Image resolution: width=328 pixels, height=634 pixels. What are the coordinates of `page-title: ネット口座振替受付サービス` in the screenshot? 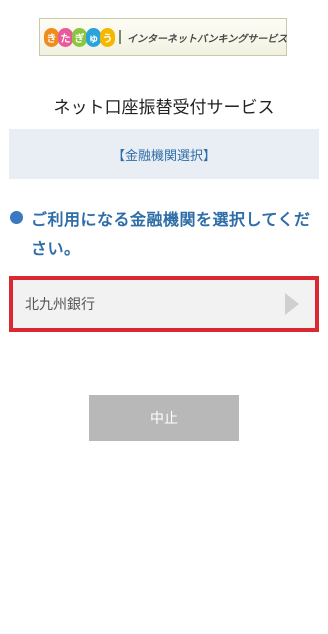 It's located at (164, 108).